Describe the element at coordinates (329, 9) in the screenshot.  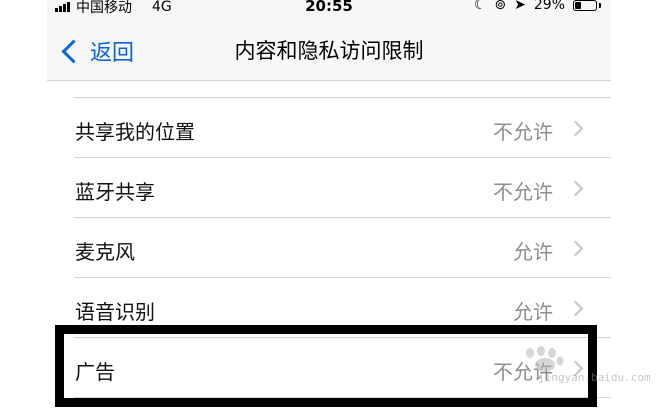
I see `status-bar: 中国移动 4G 20:55 ☾ ⊚ ➤ 29%` at that location.